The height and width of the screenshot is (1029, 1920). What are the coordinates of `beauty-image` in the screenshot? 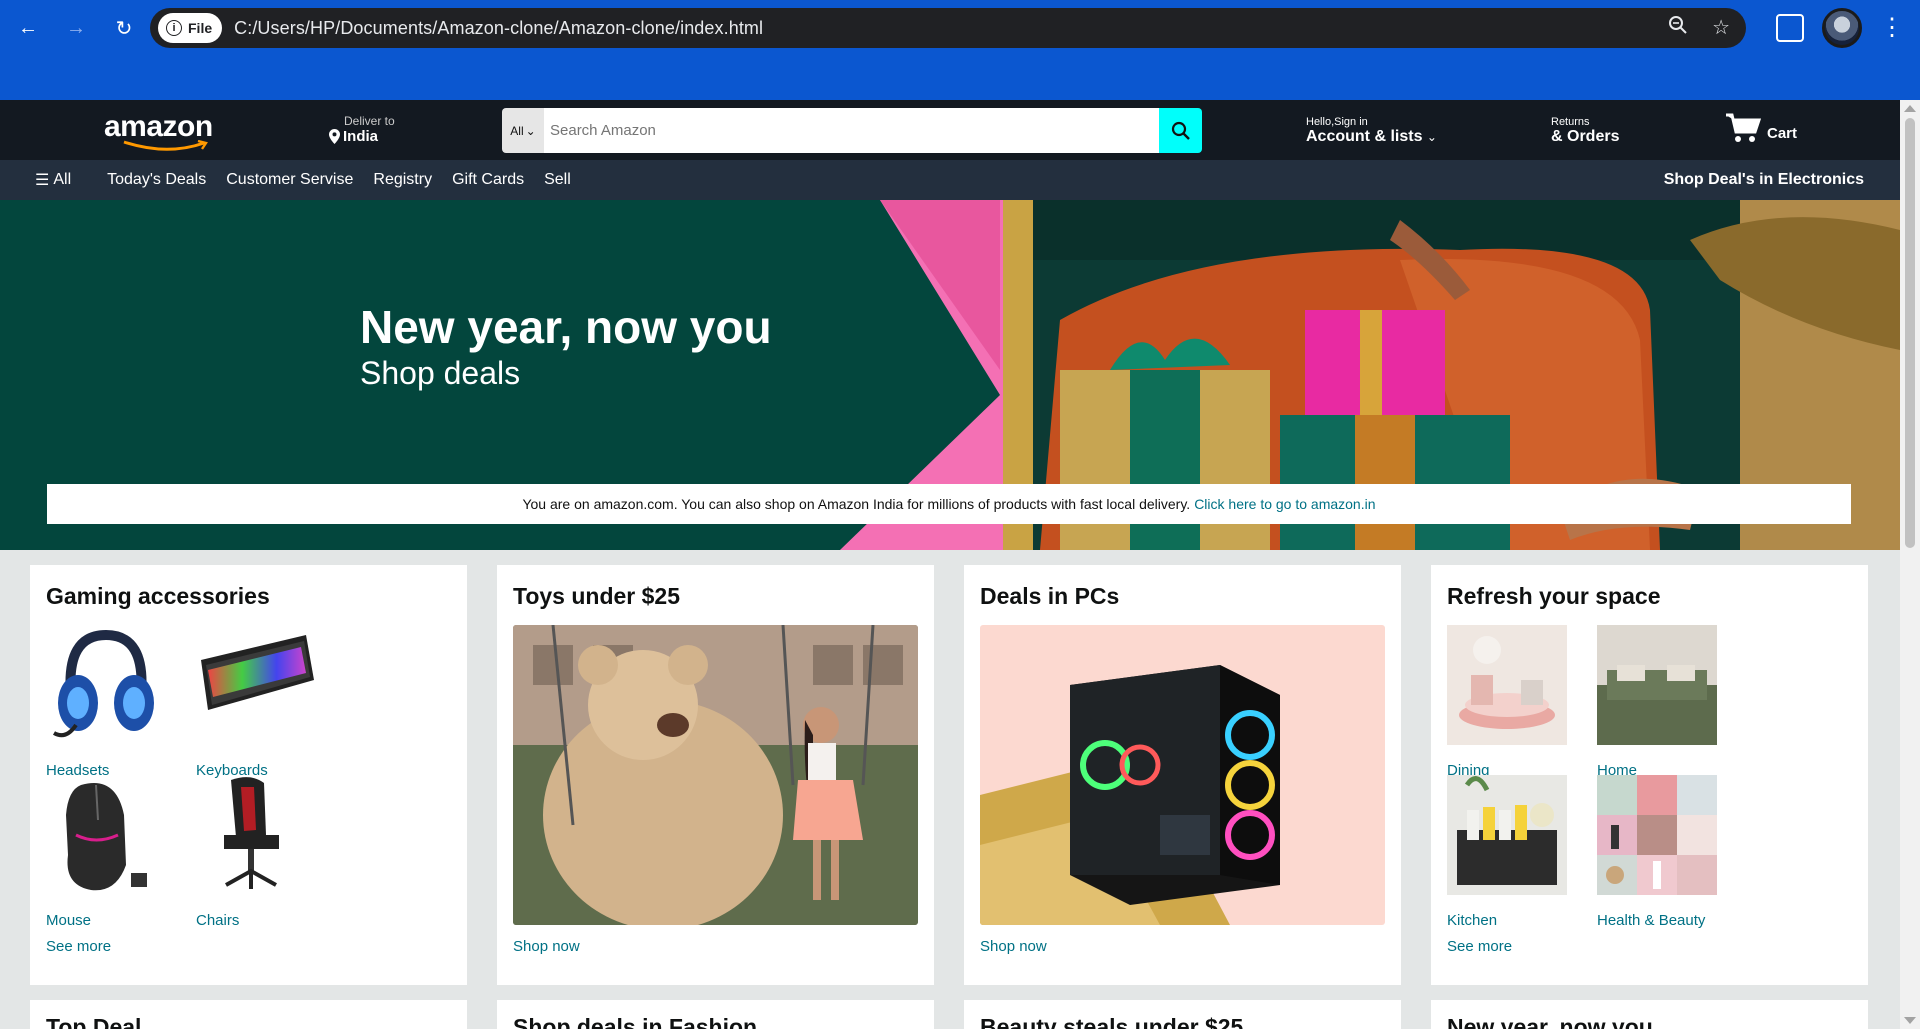 It's located at (1657, 835).